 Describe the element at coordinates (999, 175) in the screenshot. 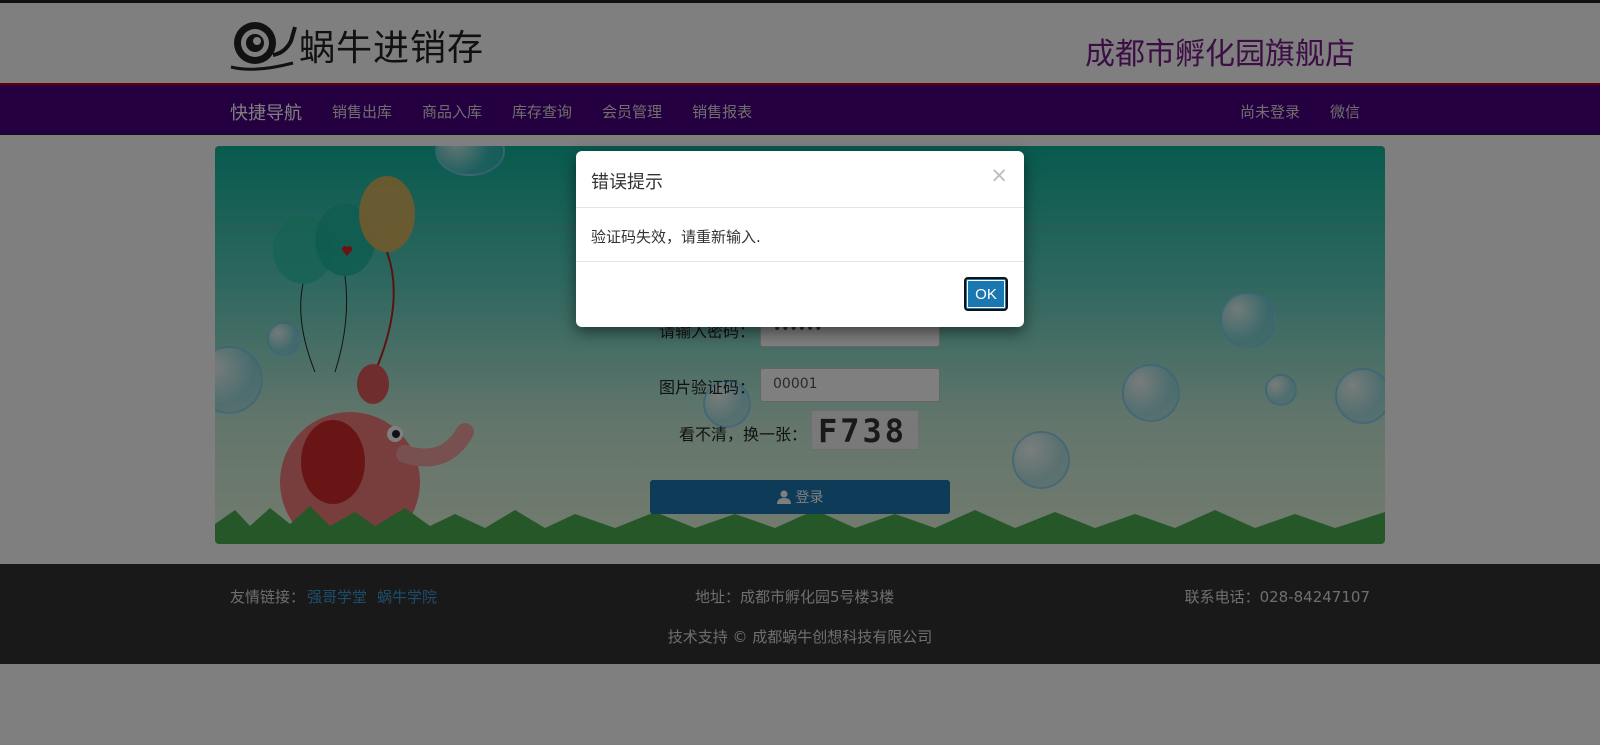

I see `close-icon: ×` at that location.